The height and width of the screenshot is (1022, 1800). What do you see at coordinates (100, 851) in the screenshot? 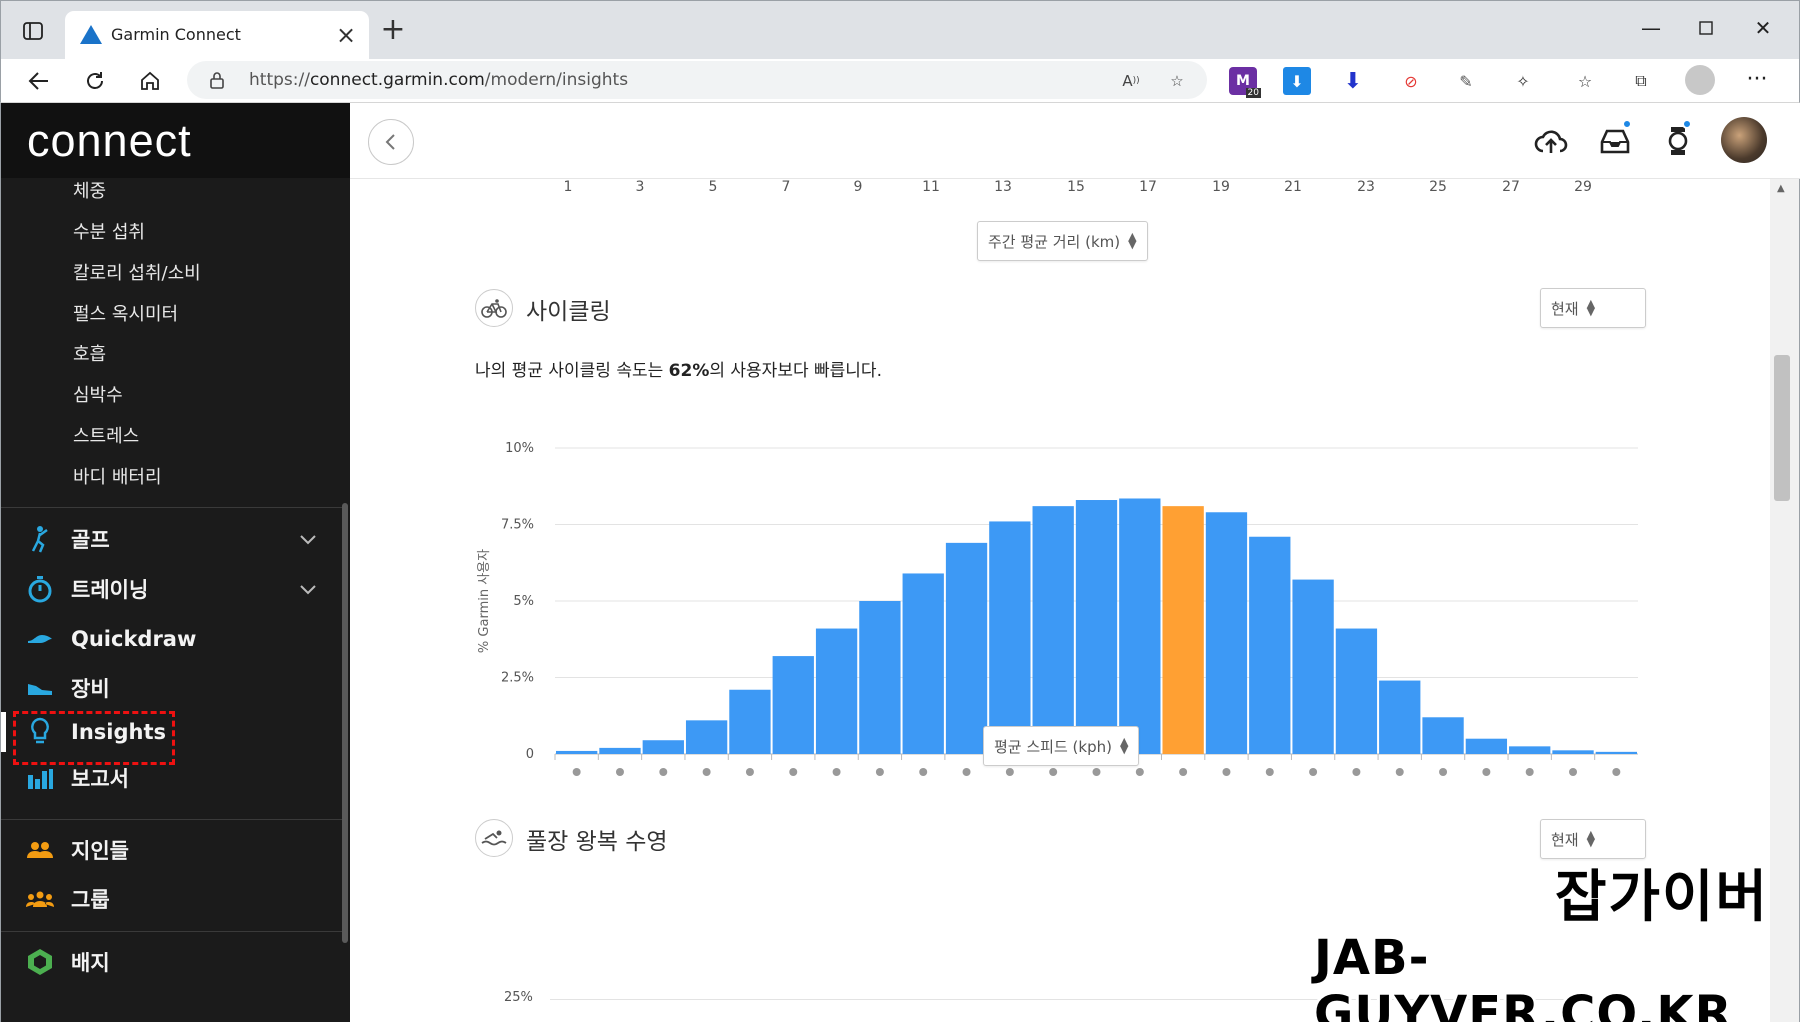
I see `sidebar-item-label: 지인들` at bounding box center [100, 851].